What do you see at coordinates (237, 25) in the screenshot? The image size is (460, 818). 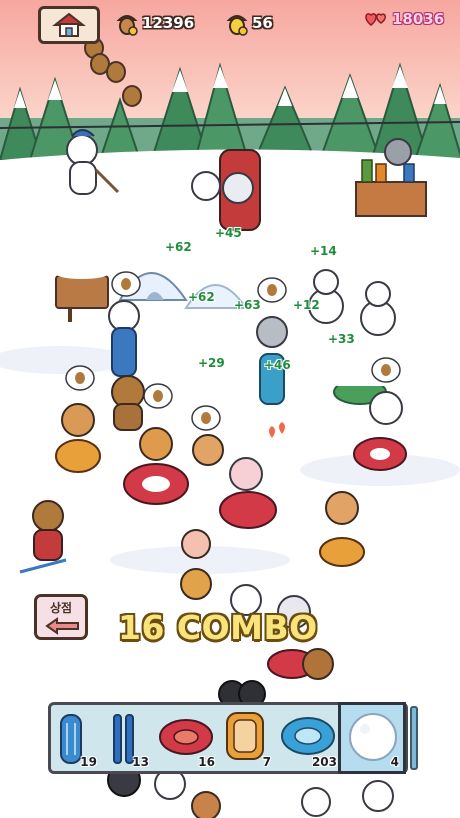 I see `golden-acorn-icon` at bounding box center [237, 25].